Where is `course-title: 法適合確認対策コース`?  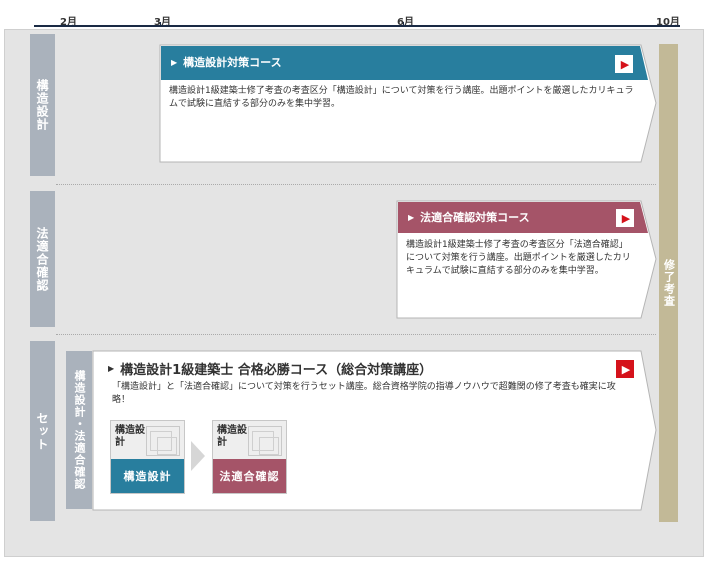
course-title: 法適合確認対策コース is located at coordinates (475, 217).